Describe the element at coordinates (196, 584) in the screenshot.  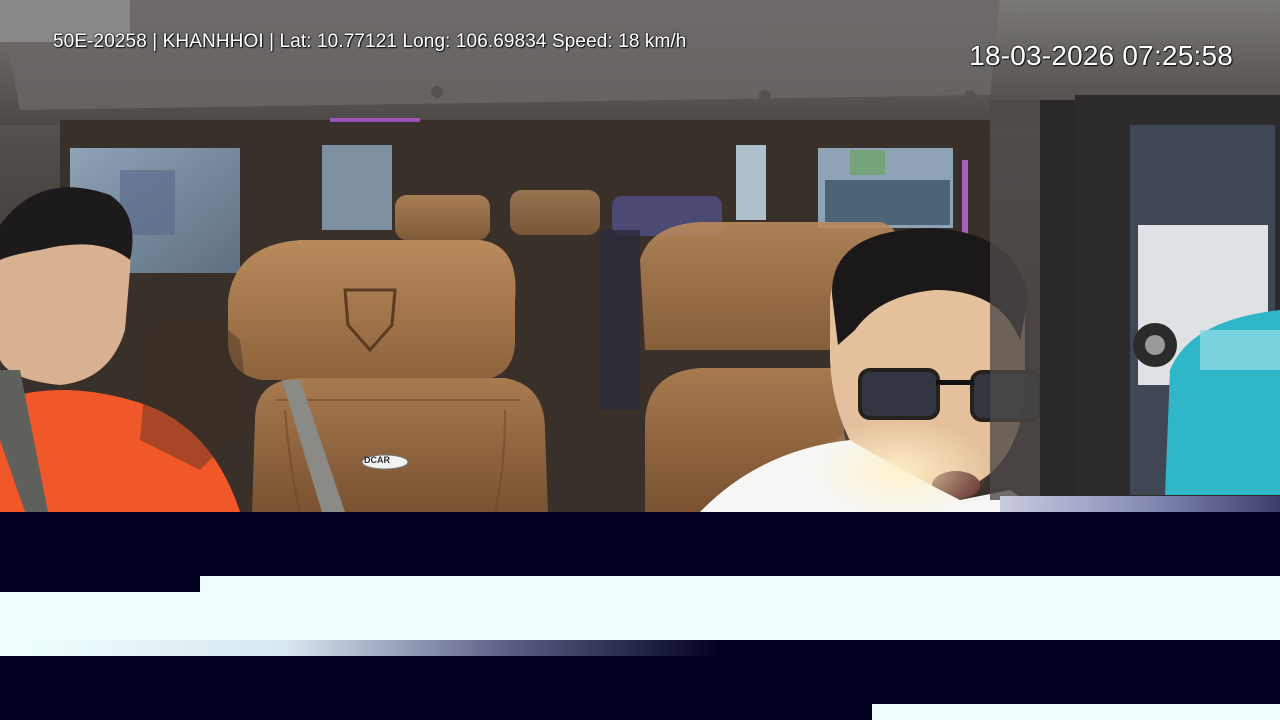
I see `glitch-notch-edge` at that location.